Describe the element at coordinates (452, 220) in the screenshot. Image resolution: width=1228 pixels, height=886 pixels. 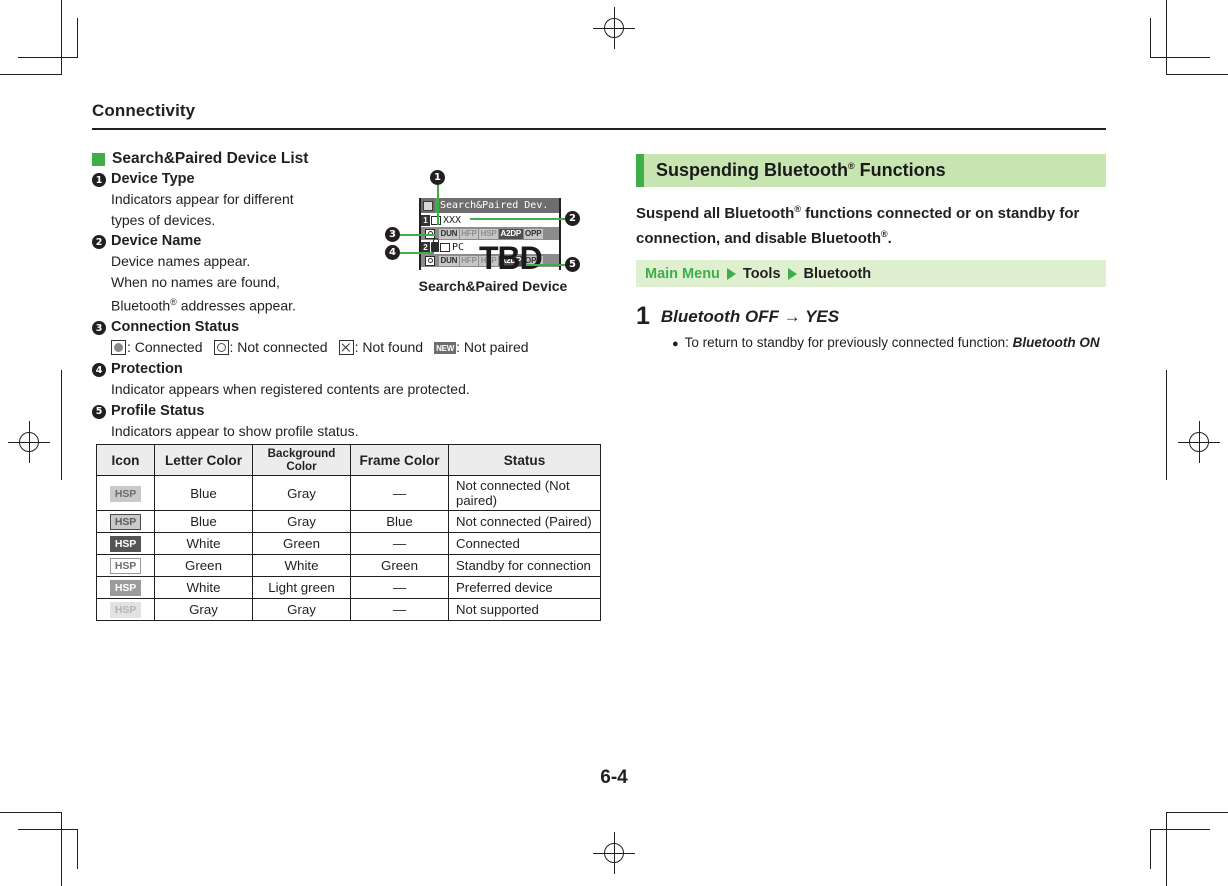
I see `device-name-1: XXX` at that location.